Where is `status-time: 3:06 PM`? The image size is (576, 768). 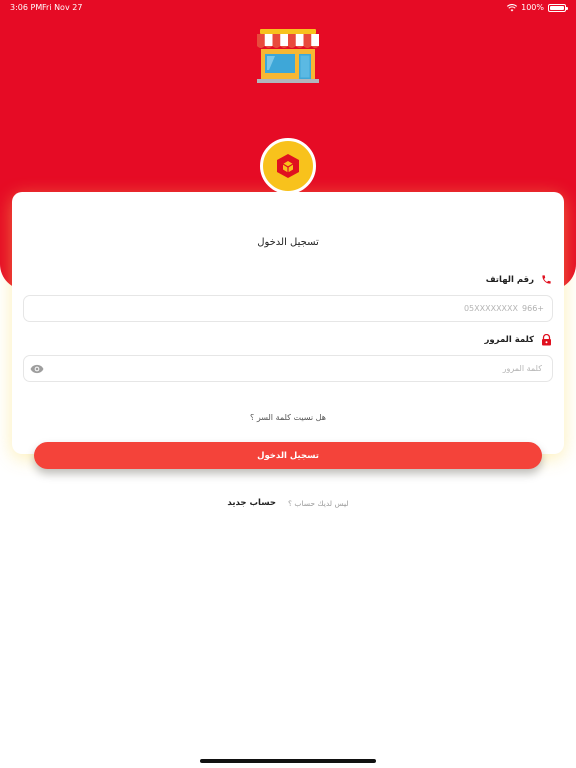
status-time: 3:06 PM is located at coordinates (26, 7).